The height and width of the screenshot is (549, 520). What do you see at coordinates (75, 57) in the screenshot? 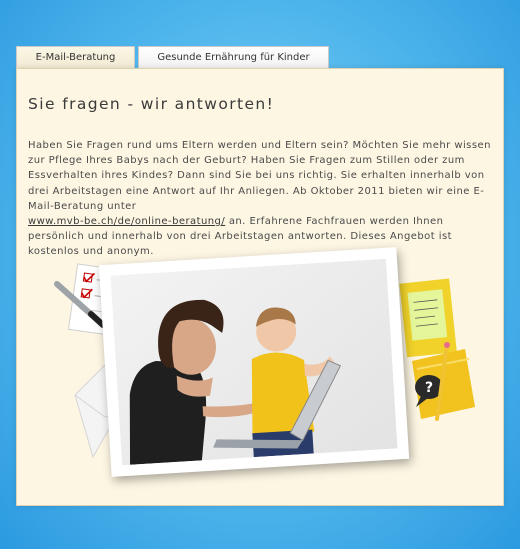
I see `tab-email-beratung: E-Mail-Beratung` at bounding box center [75, 57].